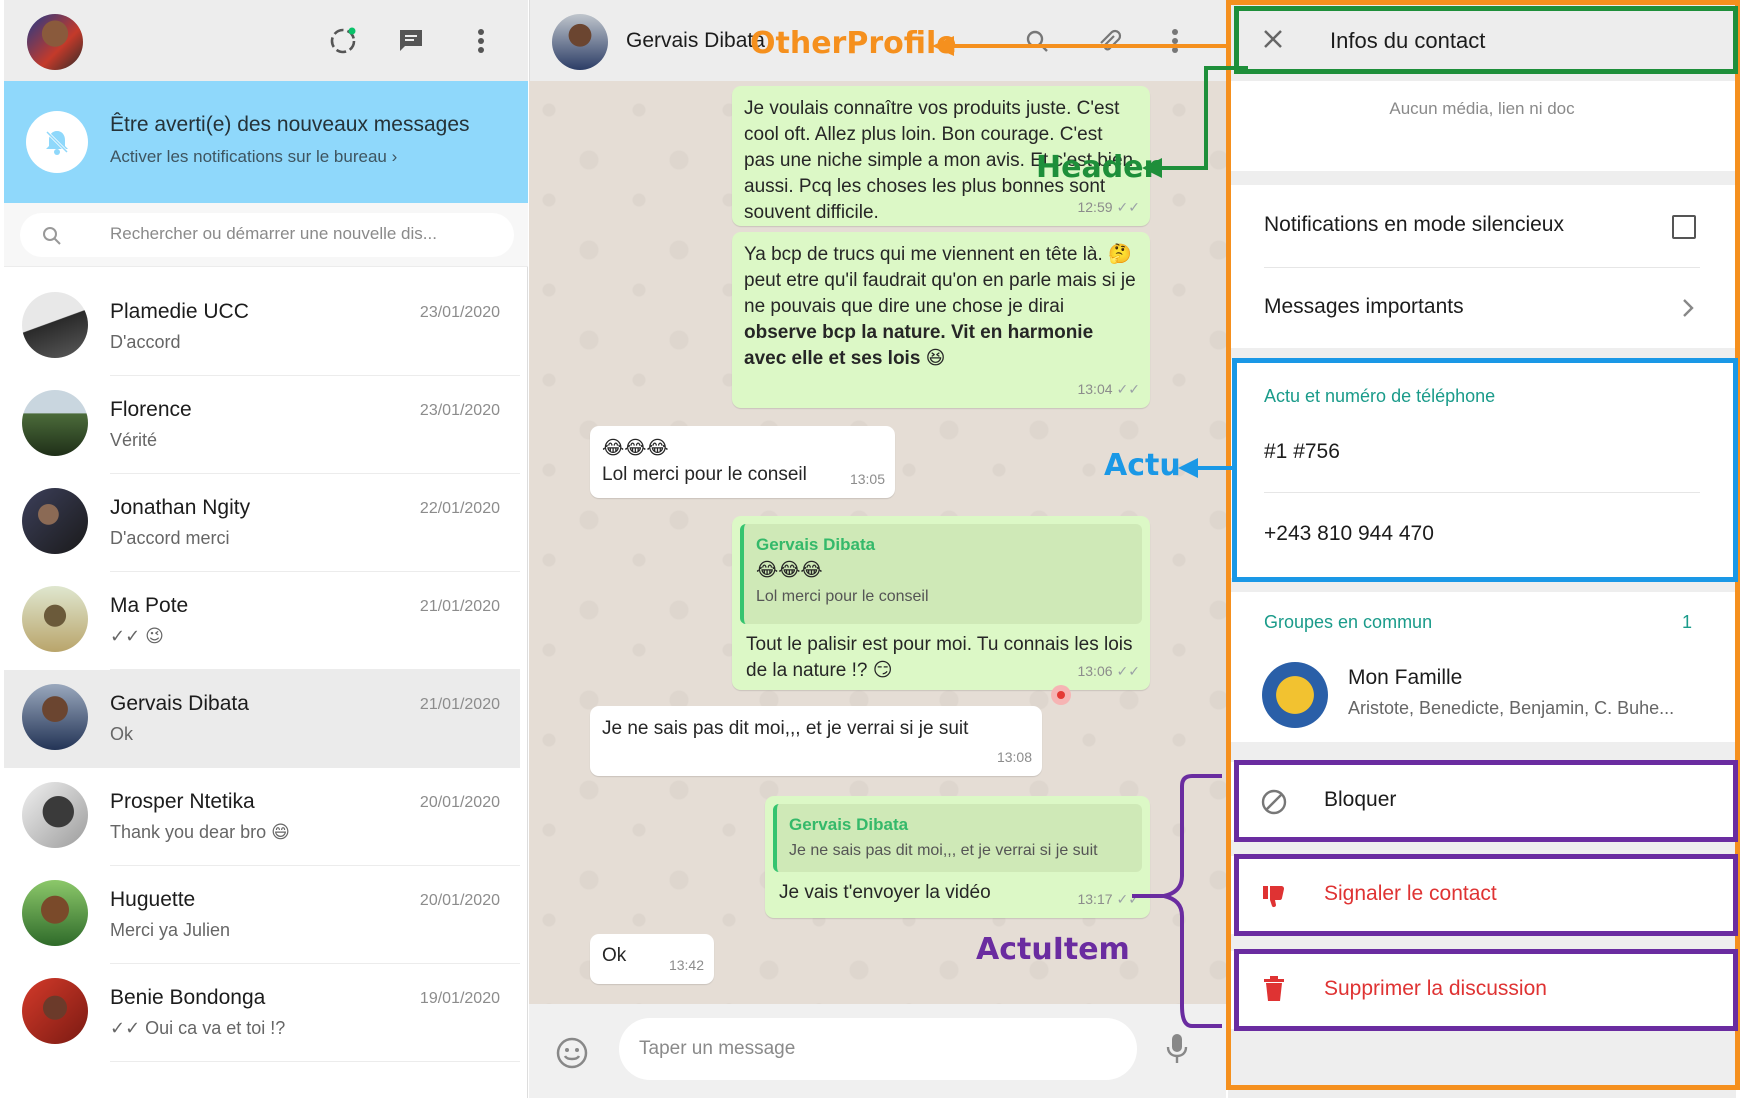  What do you see at coordinates (179, 703) in the screenshot?
I see `chat-name: Gervais Dibata` at bounding box center [179, 703].